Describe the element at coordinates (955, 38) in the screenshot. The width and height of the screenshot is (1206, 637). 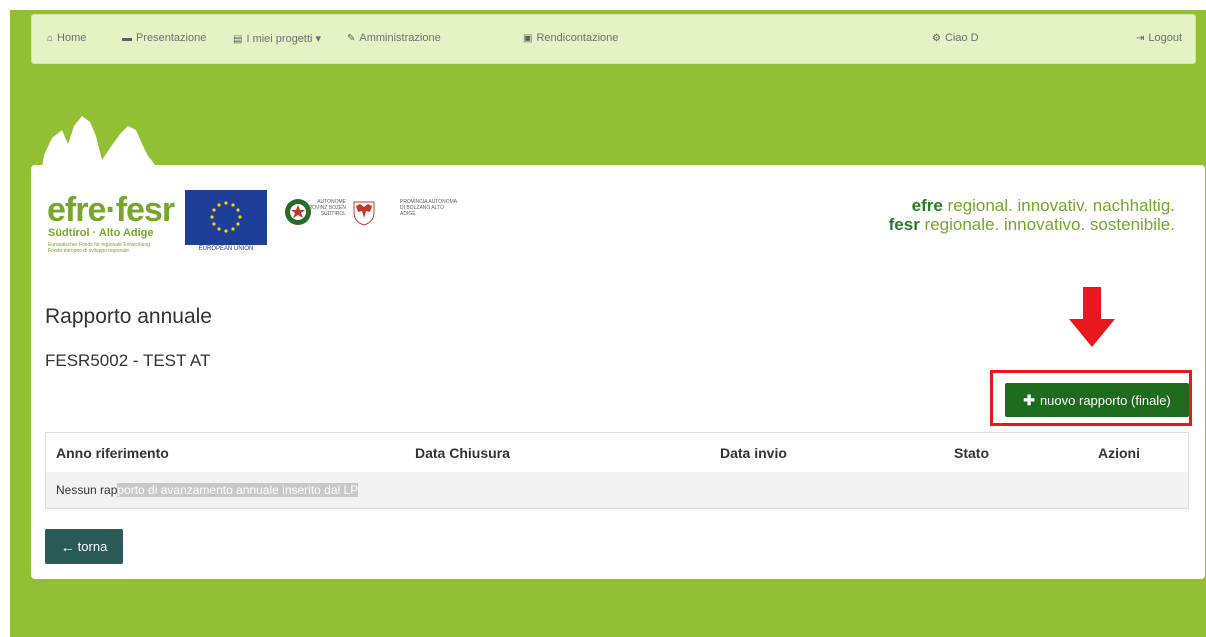
I see `nav-user-greeting: ⚙ Ciao D` at that location.